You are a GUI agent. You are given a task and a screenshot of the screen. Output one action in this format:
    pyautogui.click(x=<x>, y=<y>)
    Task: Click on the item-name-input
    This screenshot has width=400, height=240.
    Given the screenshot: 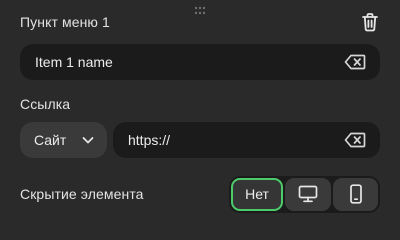 What is the action you would take?
    pyautogui.click(x=160, y=62)
    